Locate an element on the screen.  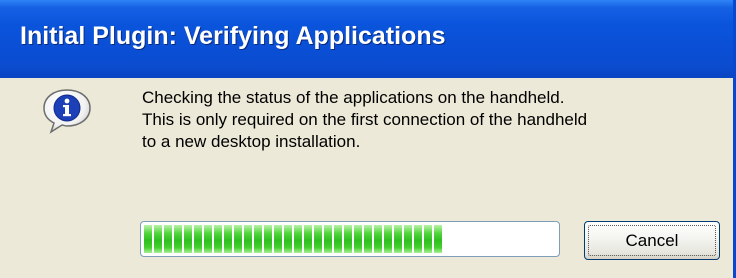
progress-fill is located at coordinates (293, 239).